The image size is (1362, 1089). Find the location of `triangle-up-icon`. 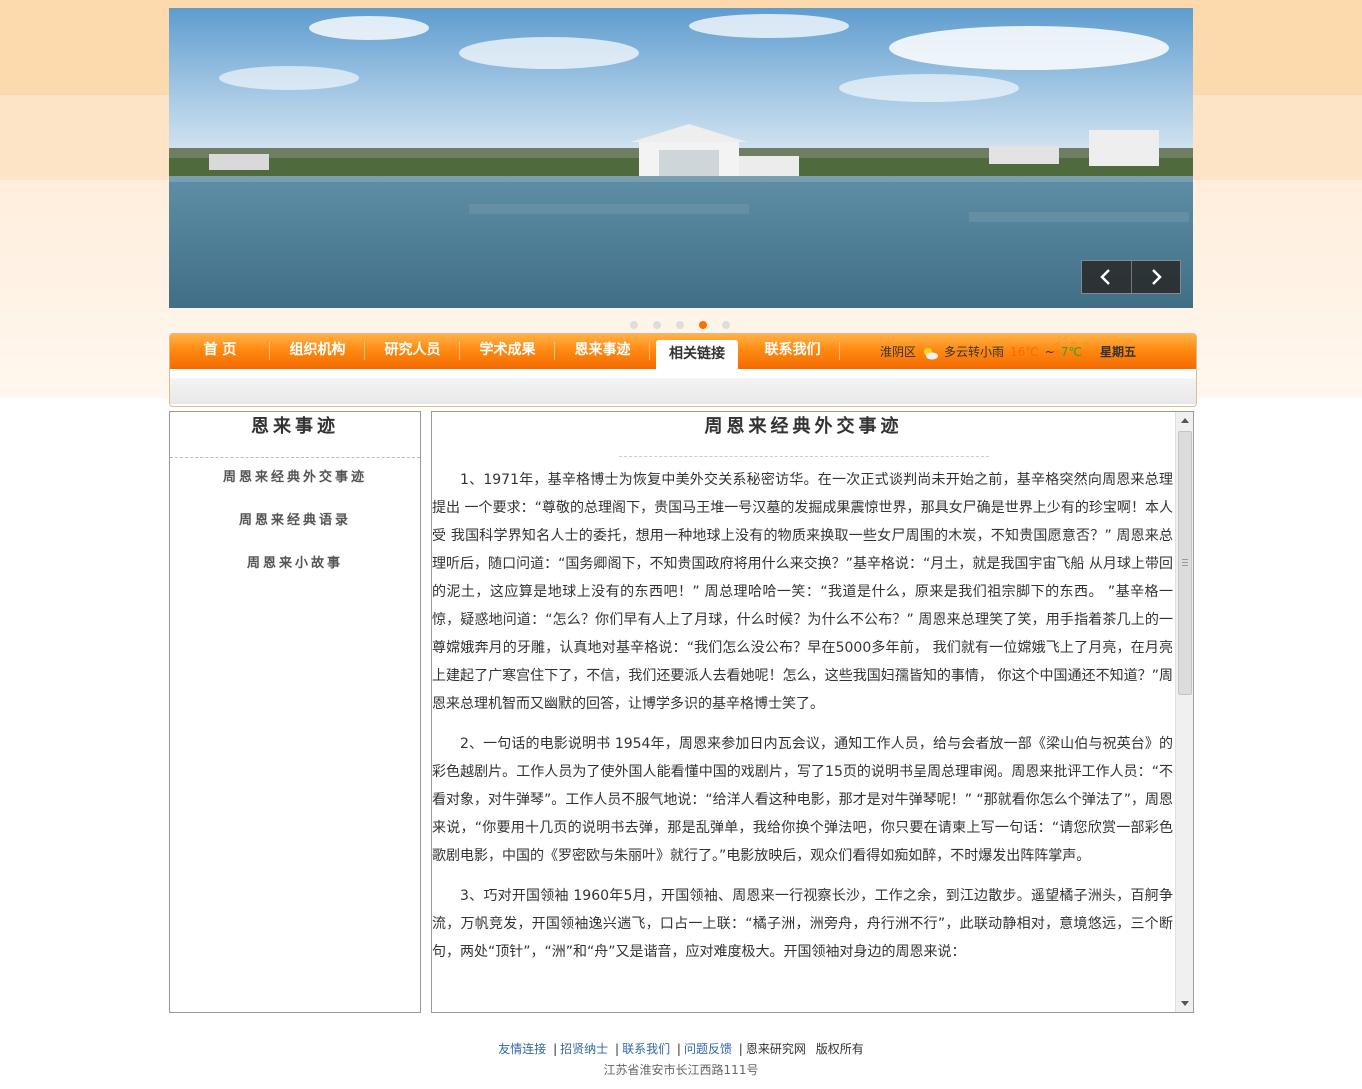

triangle-up-icon is located at coordinates (1184, 420).